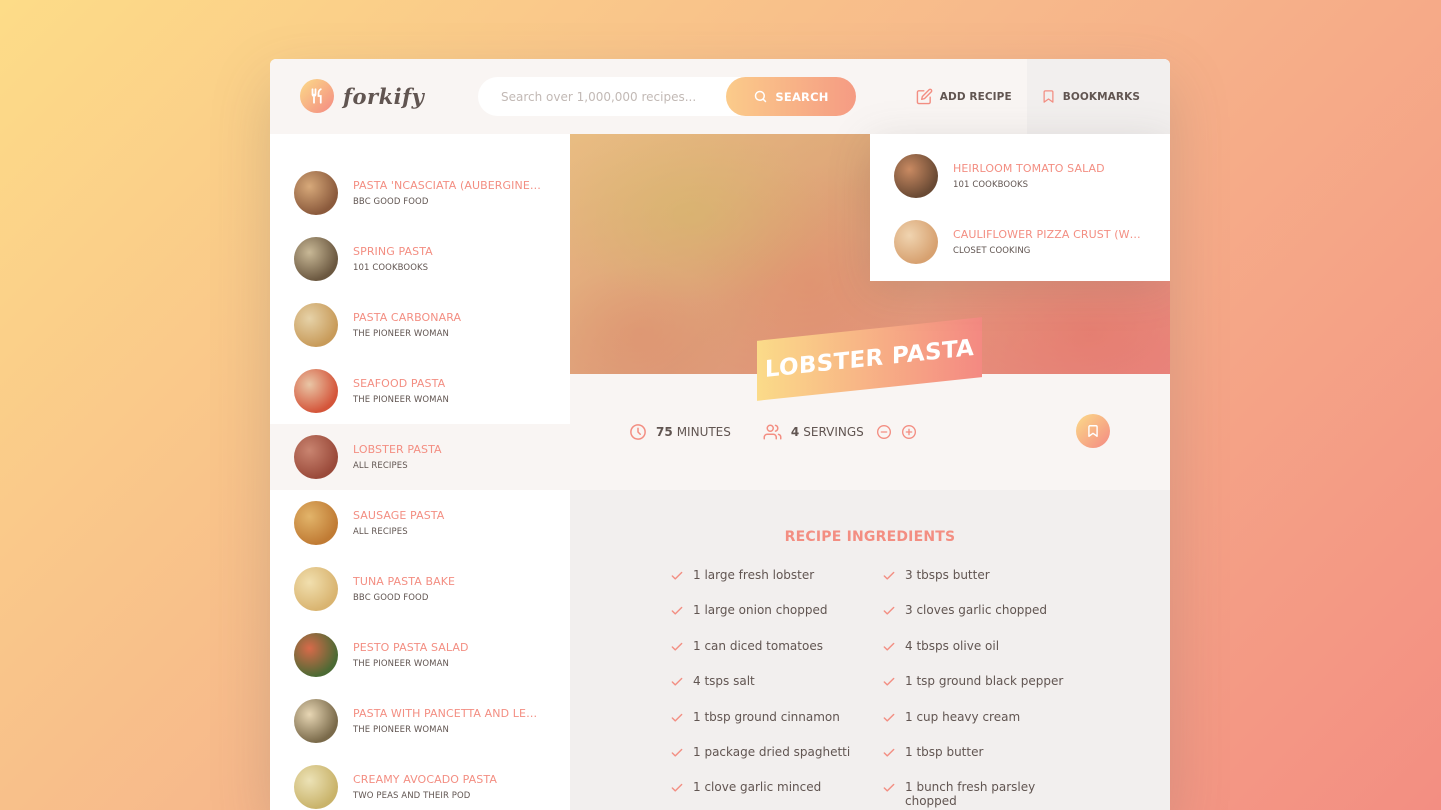  Describe the element at coordinates (991, 185) in the screenshot. I see `bookmarks-publisher: 101 Cookbooks` at that location.